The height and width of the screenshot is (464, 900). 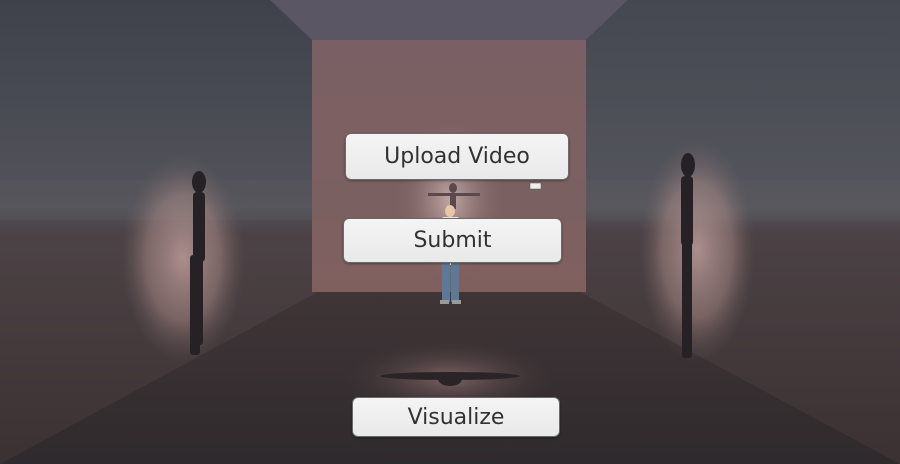 What do you see at coordinates (535, 186) in the screenshot?
I see `small-marker` at bounding box center [535, 186].